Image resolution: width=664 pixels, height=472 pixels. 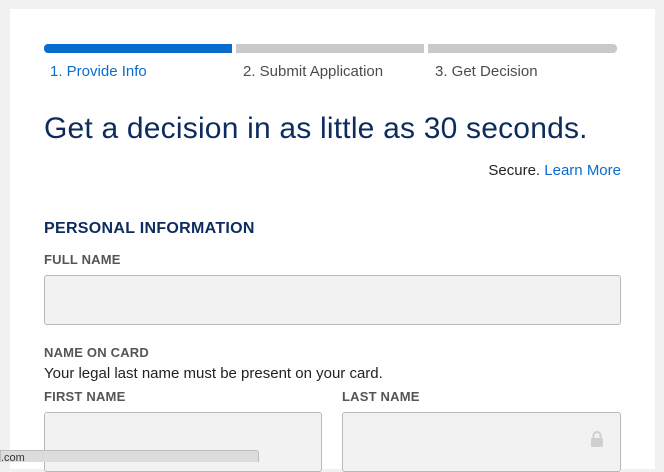 I want to click on status-bar-url: .com, so click(x=13, y=457).